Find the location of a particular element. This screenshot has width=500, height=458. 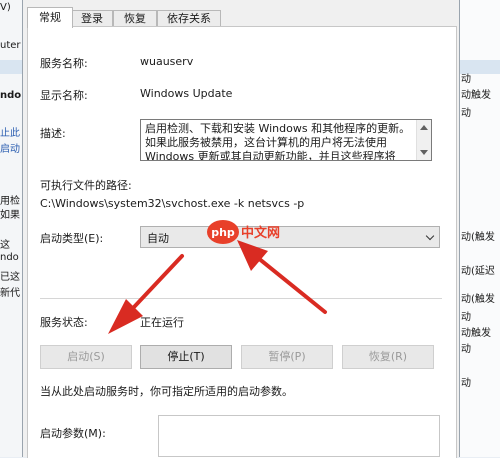

service-name-label: 服务名称: is located at coordinates (64, 63).